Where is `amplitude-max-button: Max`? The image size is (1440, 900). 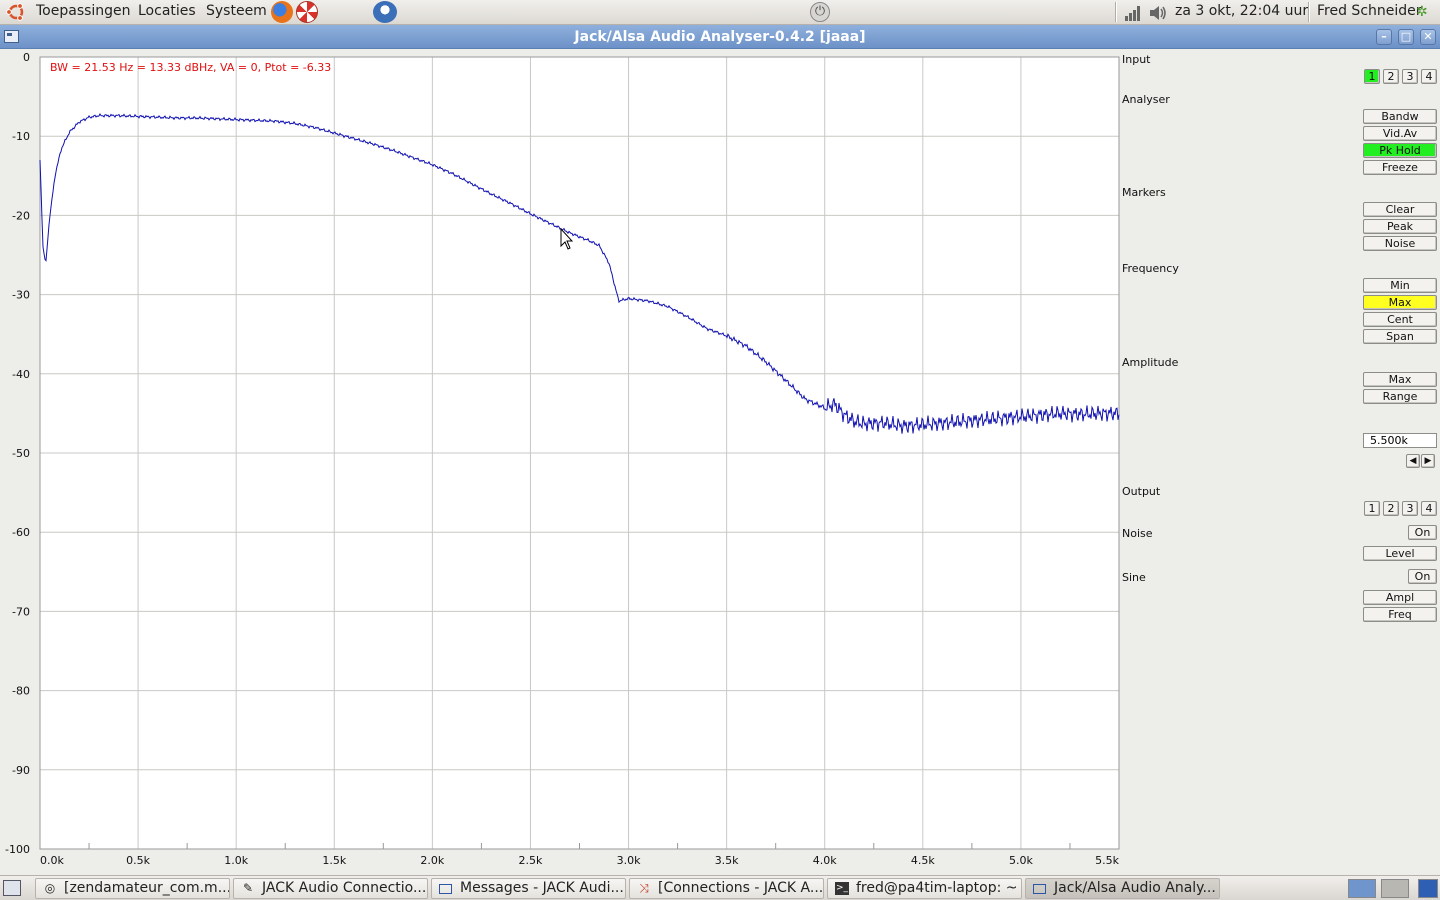 amplitude-max-button: Max is located at coordinates (1400, 379).